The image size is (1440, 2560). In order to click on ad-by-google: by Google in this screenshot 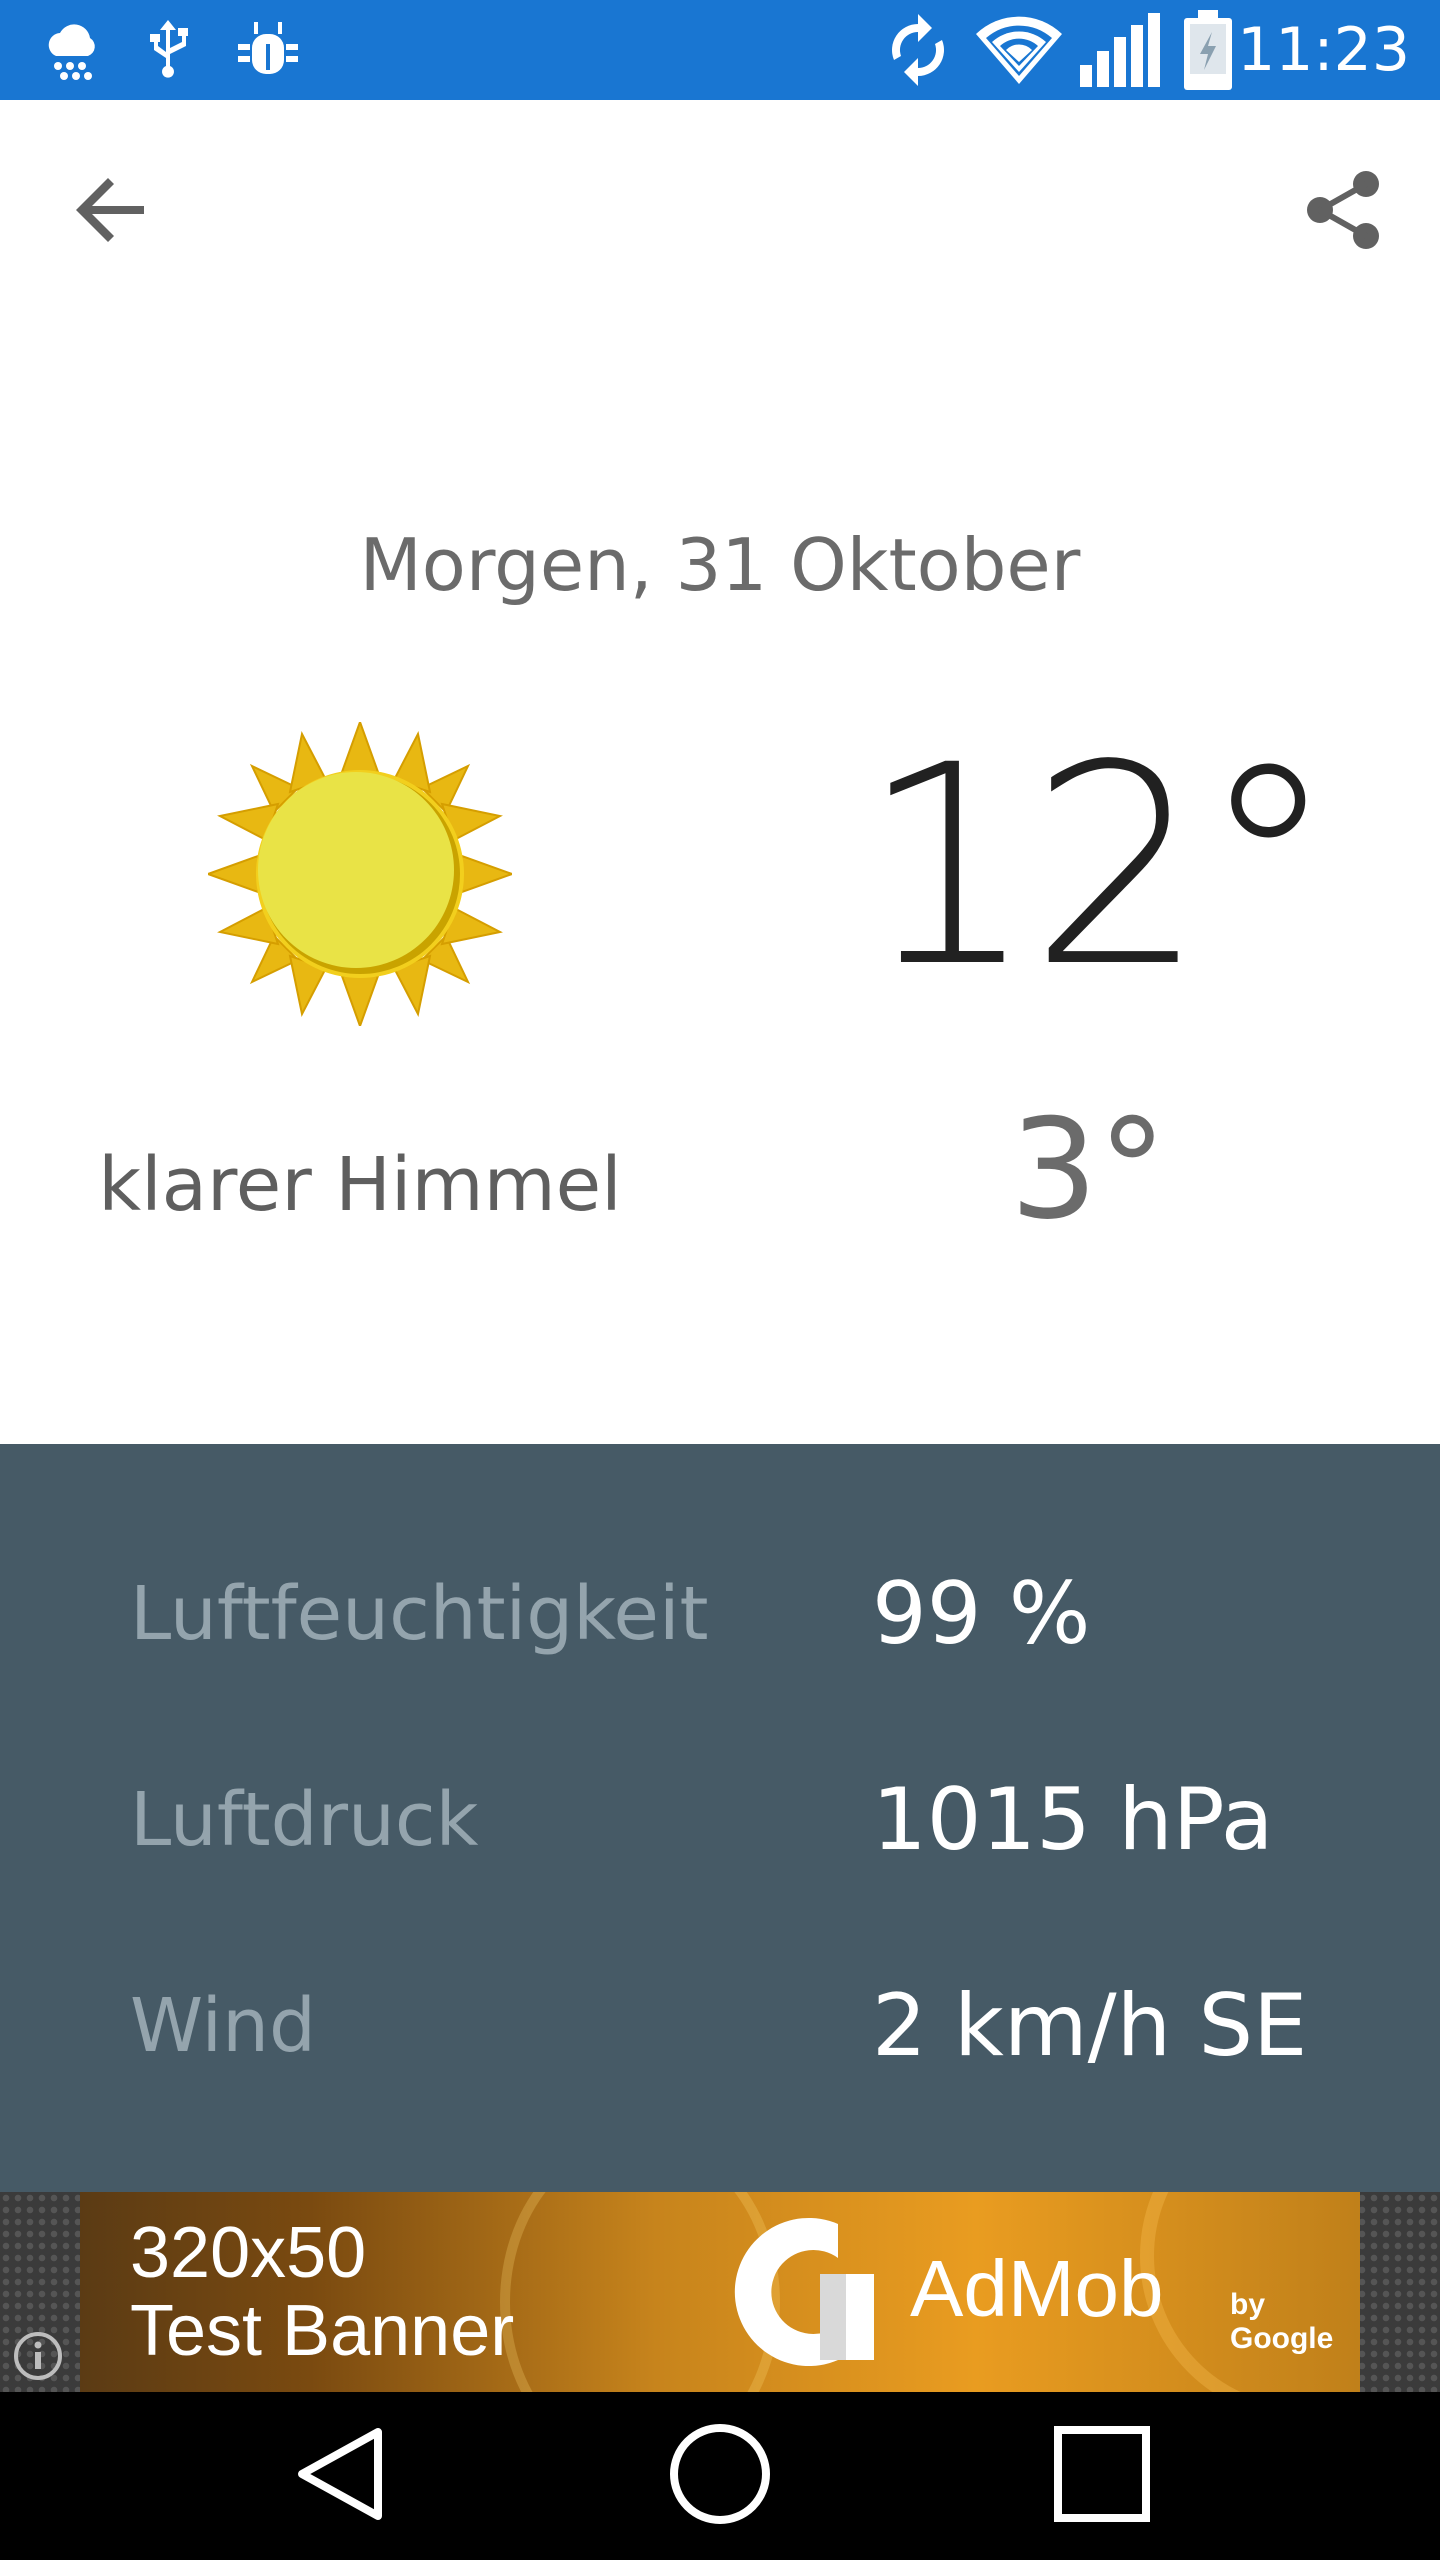, I will do `click(1282, 2321)`.